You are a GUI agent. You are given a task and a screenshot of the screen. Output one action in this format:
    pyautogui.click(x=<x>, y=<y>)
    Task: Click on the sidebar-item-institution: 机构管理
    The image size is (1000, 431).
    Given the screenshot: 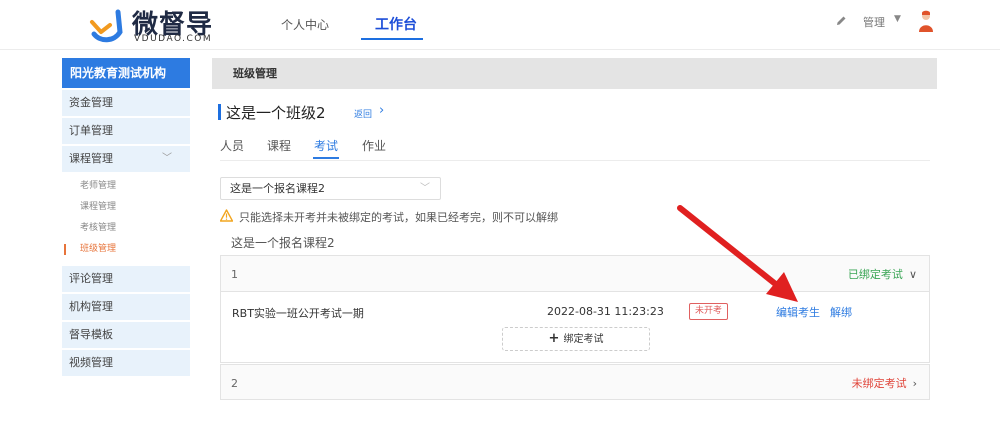 What is the action you would take?
    pyautogui.click(x=126, y=307)
    